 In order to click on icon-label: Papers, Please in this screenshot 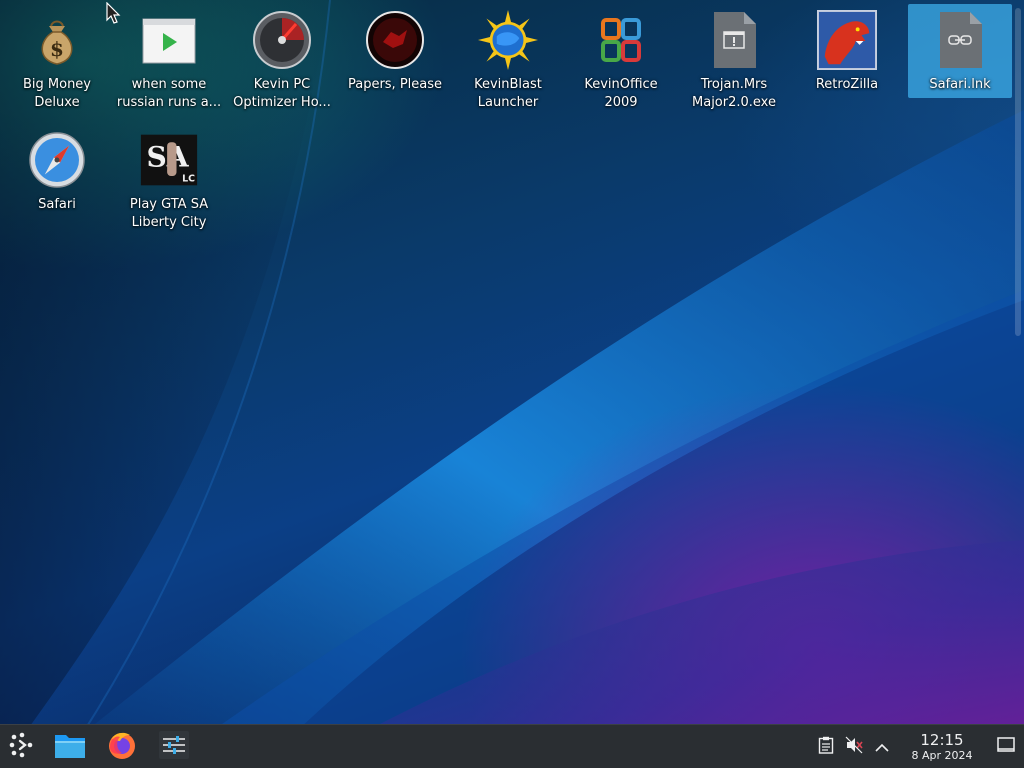, I will do `click(395, 84)`.